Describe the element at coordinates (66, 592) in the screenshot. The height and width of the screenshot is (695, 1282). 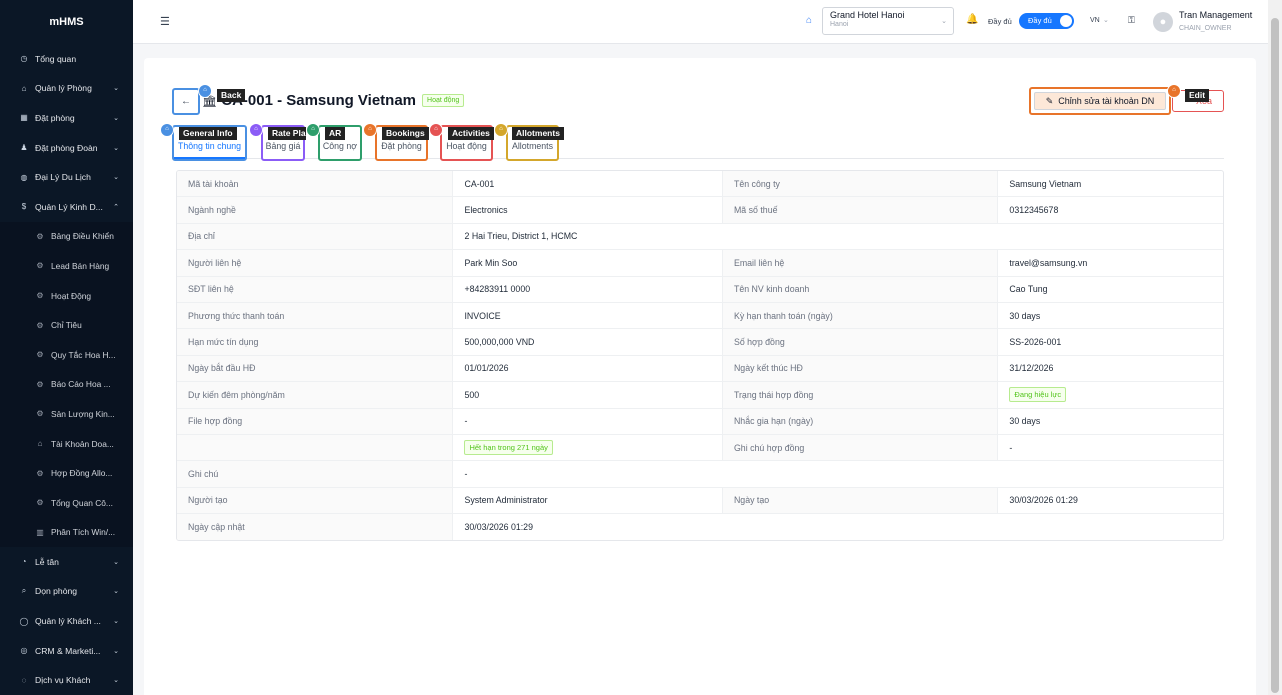
I see `sidebar-item-housekeeping: ⌕ Dọn phòng ⌄` at that location.